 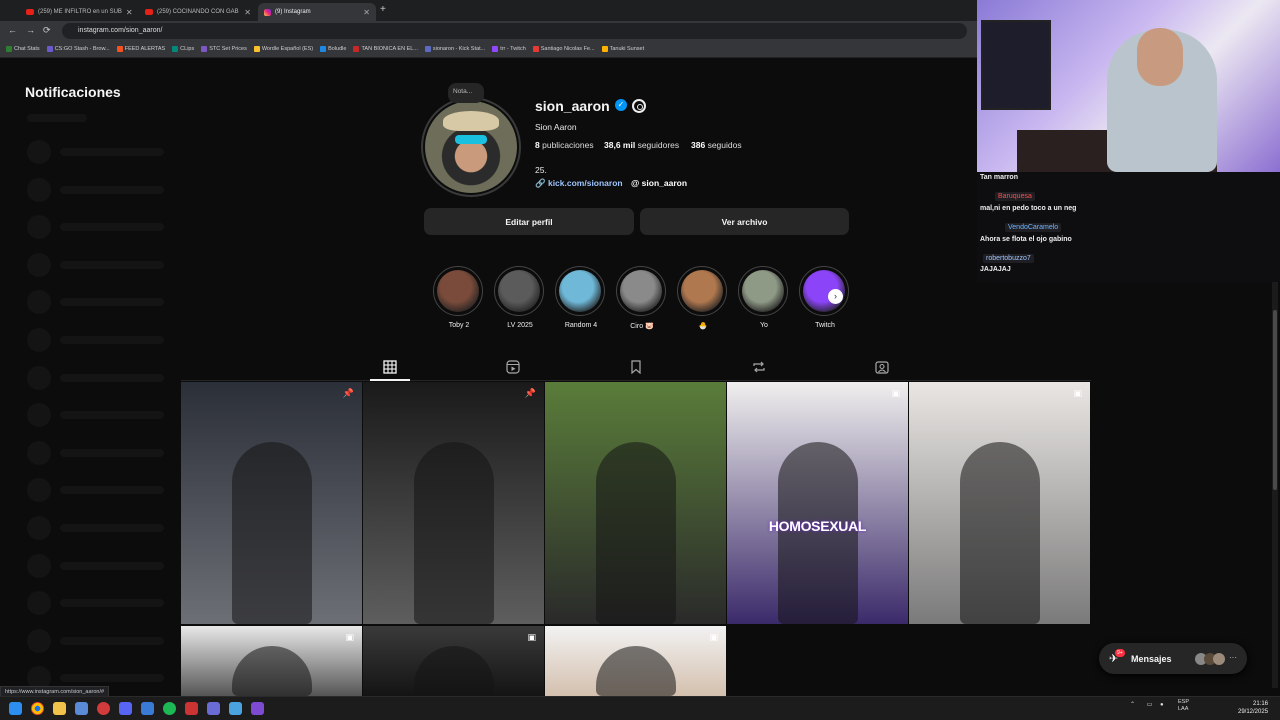 What do you see at coordinates (15, 708) in the screenshot?
I see `windows-start-icon` at bounding box center [15, 708].